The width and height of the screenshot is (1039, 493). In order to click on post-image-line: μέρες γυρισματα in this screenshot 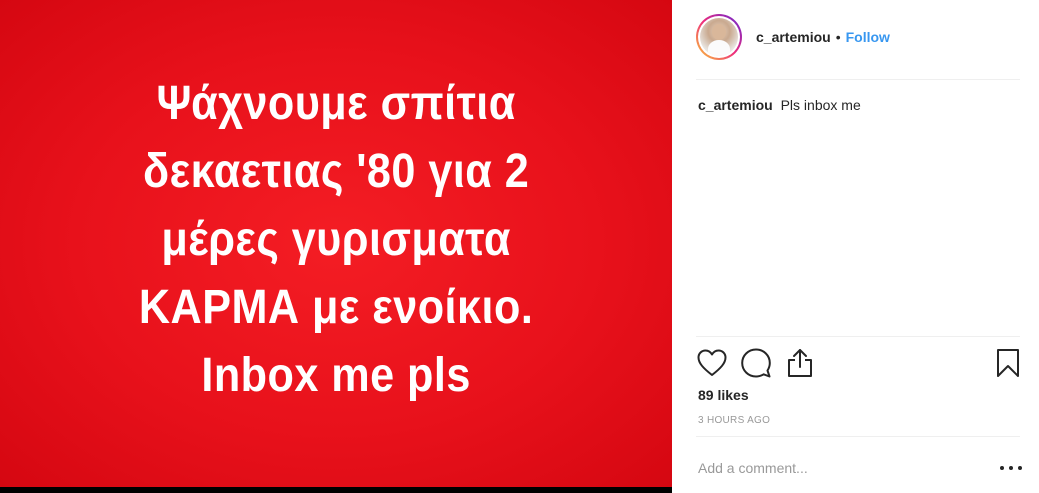, I will do `click(336, 239)`.